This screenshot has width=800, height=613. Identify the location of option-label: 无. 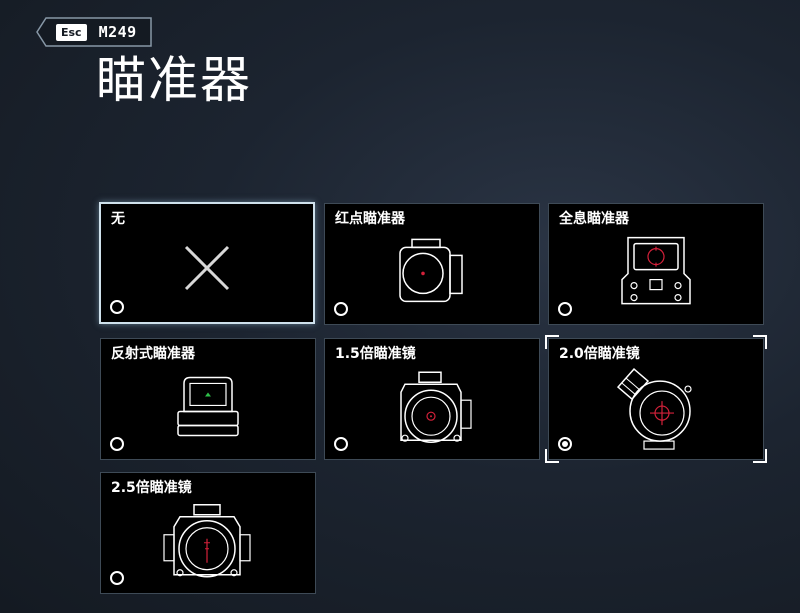
(118, 219).